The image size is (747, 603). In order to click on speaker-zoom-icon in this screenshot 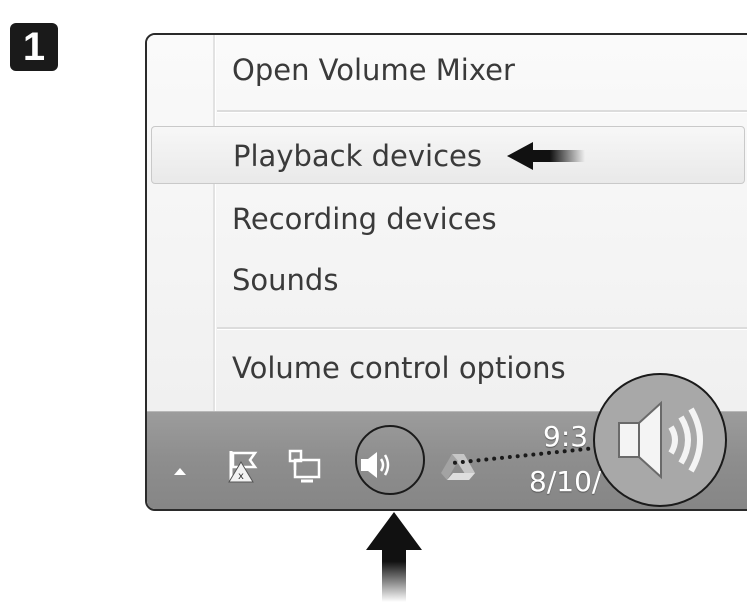, I will do `click(660, 440)`.